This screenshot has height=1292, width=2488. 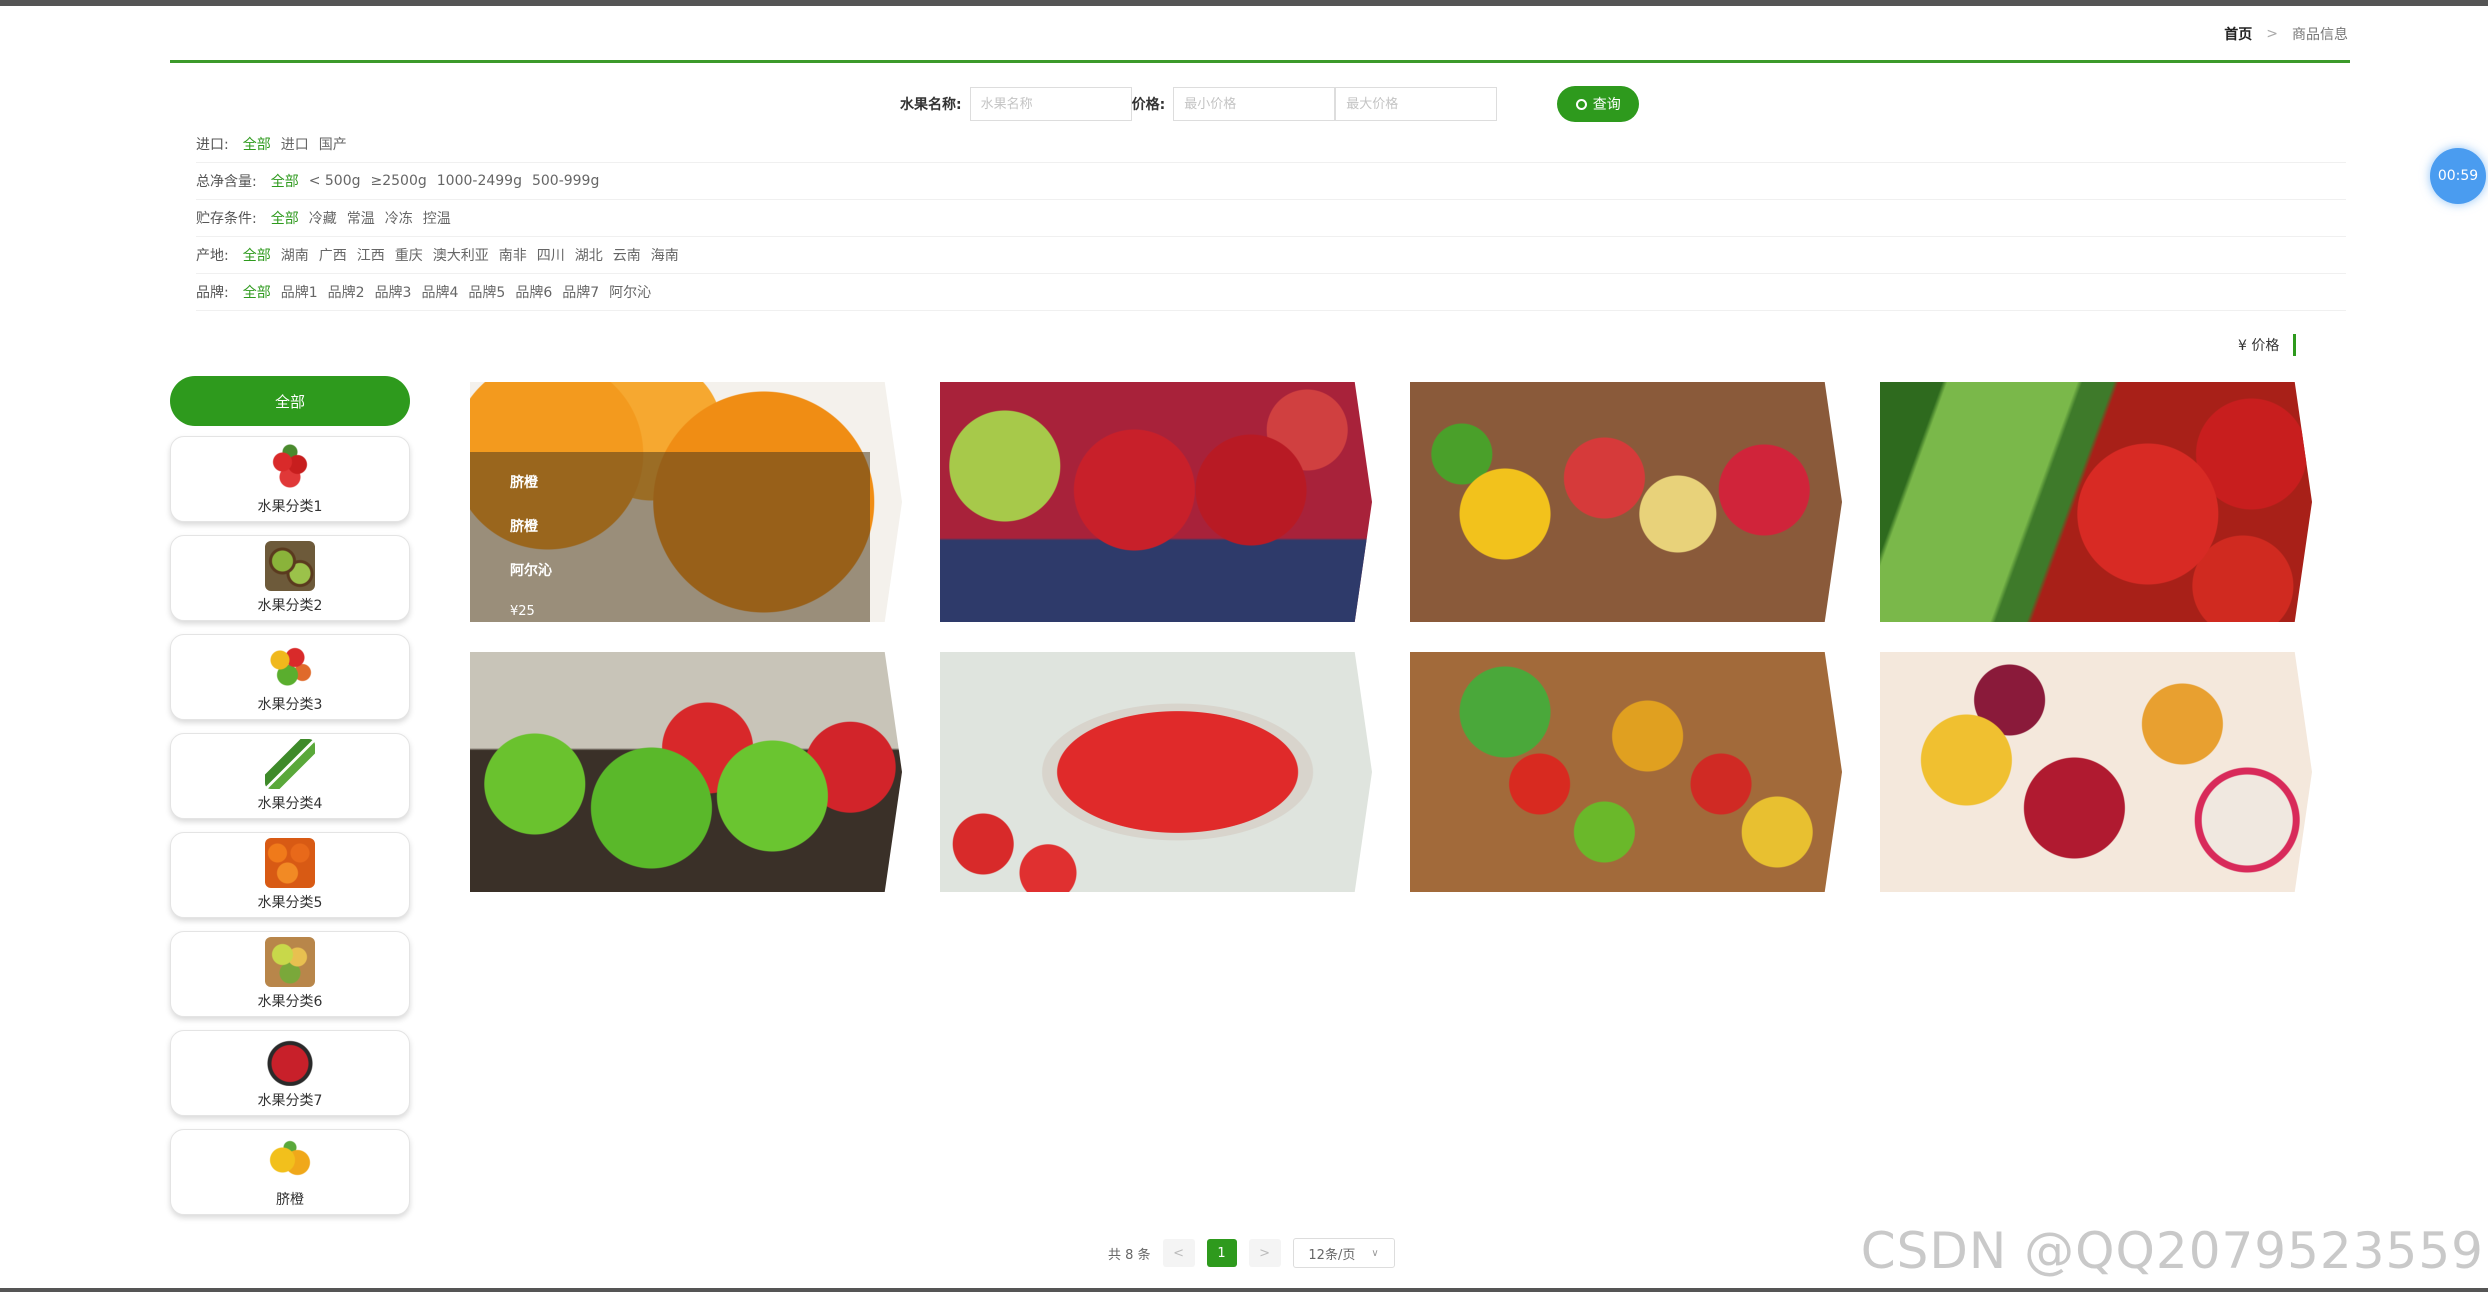 What do you see at coordinates (212, 256) in the screenshot?
I see `filter-label: 产地:` at bounding box center [212, 256].